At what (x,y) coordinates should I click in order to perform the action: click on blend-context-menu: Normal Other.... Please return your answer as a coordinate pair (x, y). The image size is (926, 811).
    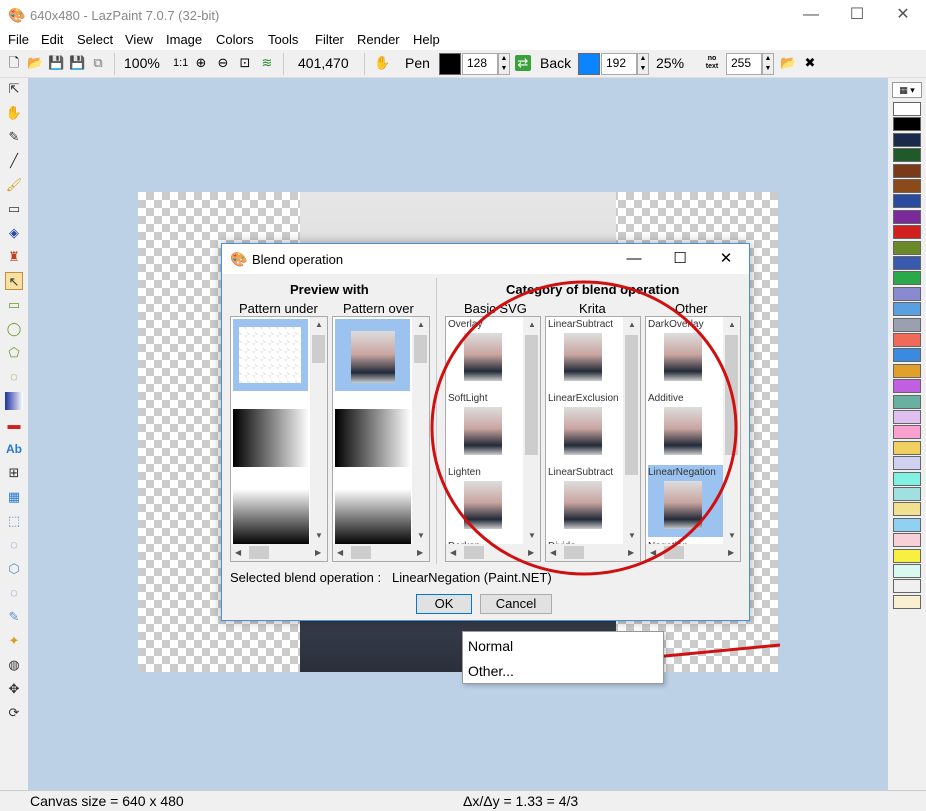
    Looking at the image, I should click on (563, 657).